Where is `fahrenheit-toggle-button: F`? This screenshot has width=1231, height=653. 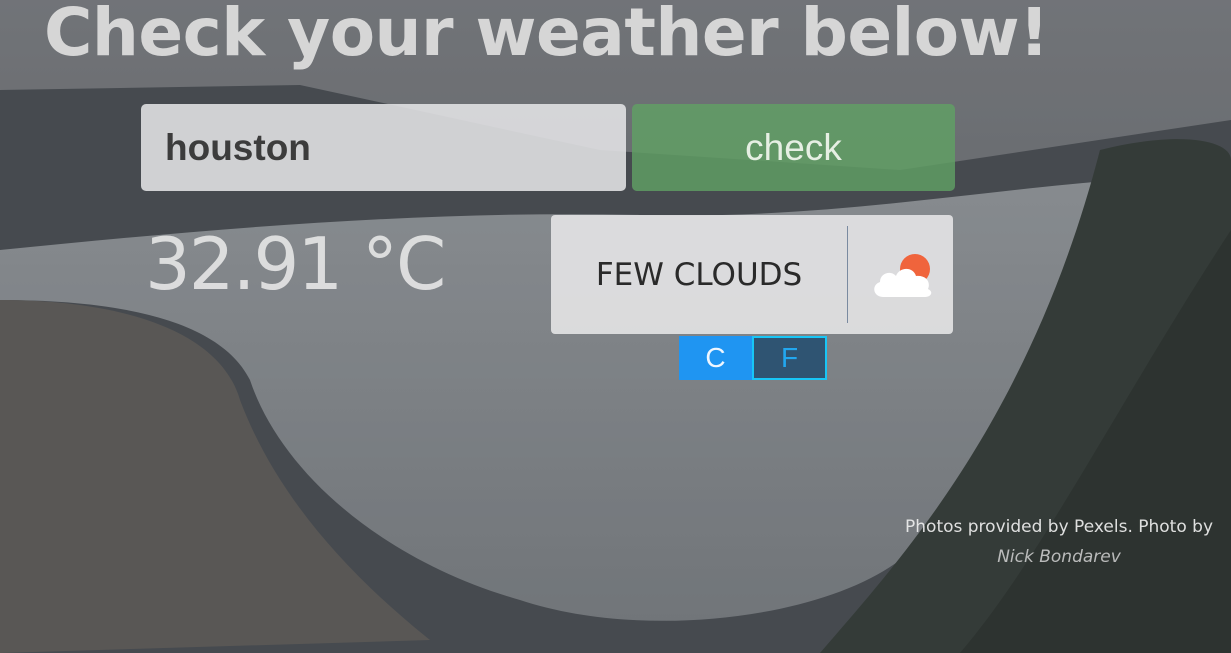 fahrenheit-toggle-button: F is located at coordinates (789, 358).